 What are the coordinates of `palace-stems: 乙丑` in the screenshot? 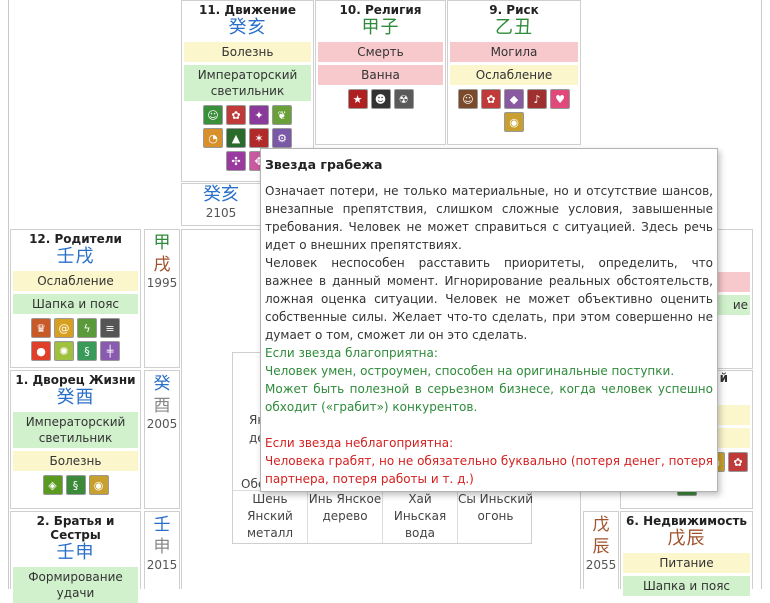 It's located at (514, 27).